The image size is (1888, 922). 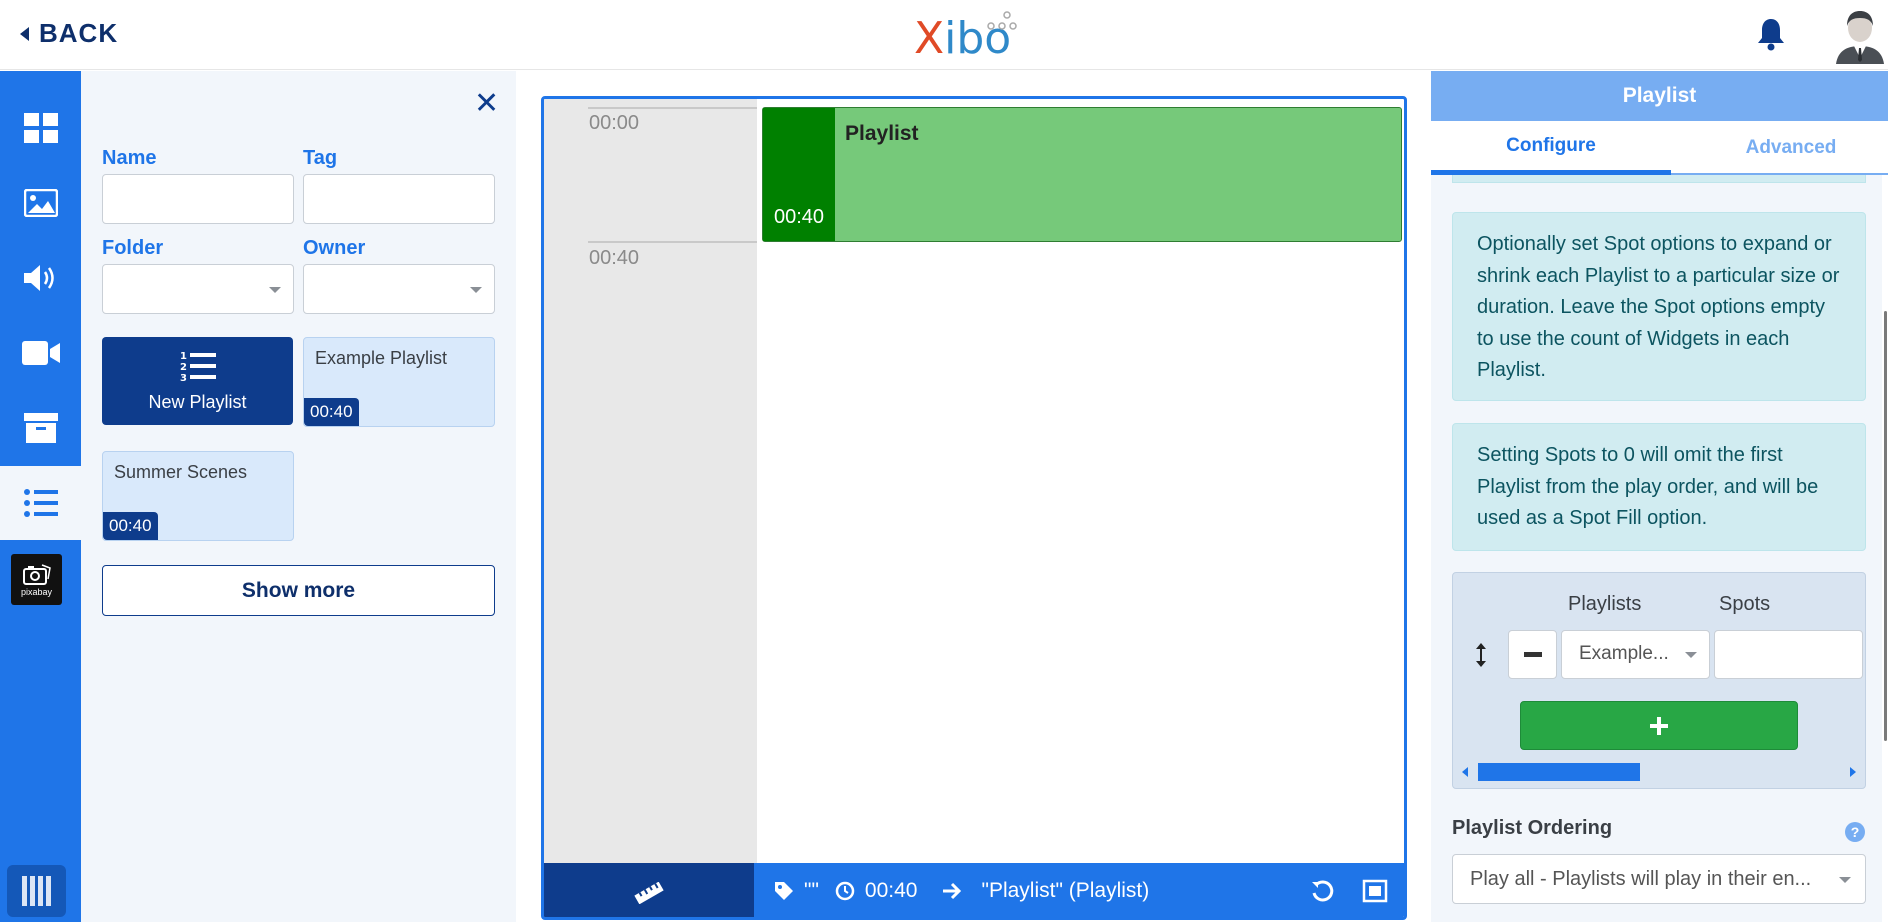 I want to click on top-bar: BACK Xibo, so click(x=944, y=35).